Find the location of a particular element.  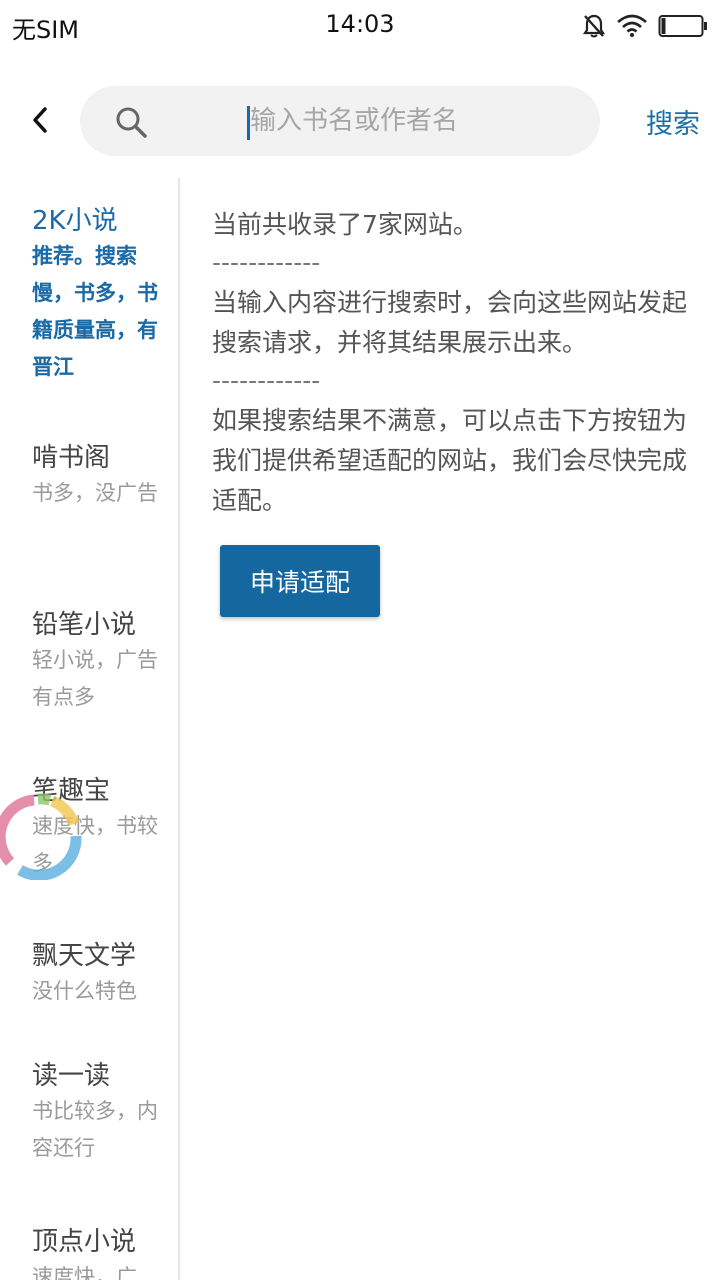

site-desc: 书比较多，内容还行 is located at coordinates (95, 1129).